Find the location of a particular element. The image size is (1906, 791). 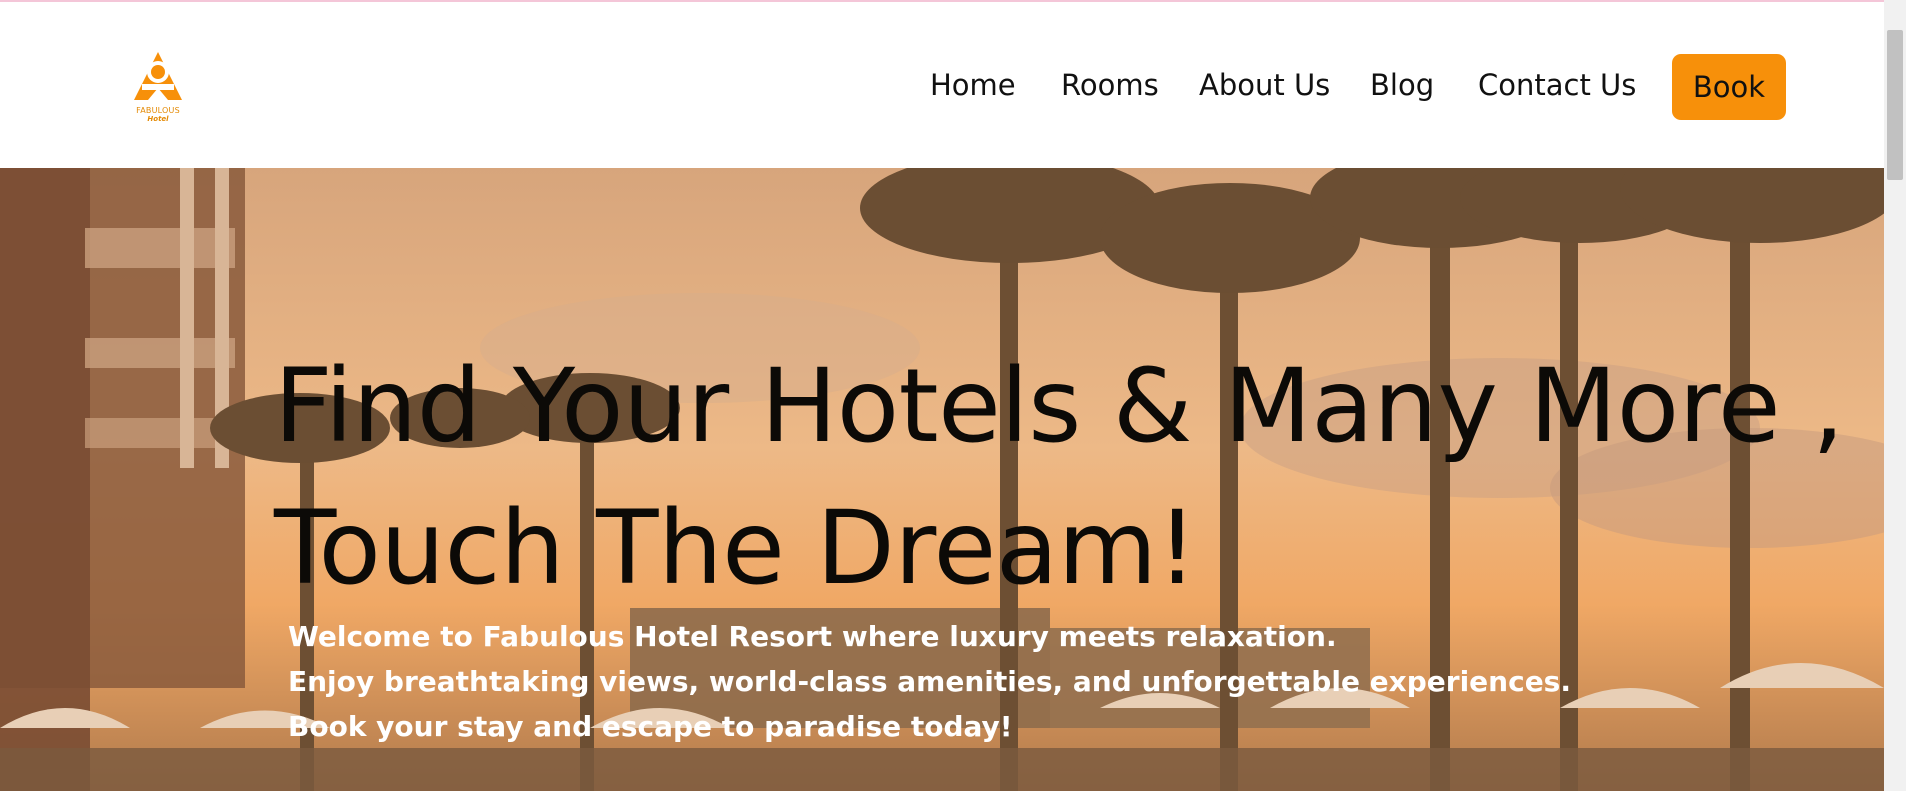

page-scrollbar is located at coordinates (1895, 395).